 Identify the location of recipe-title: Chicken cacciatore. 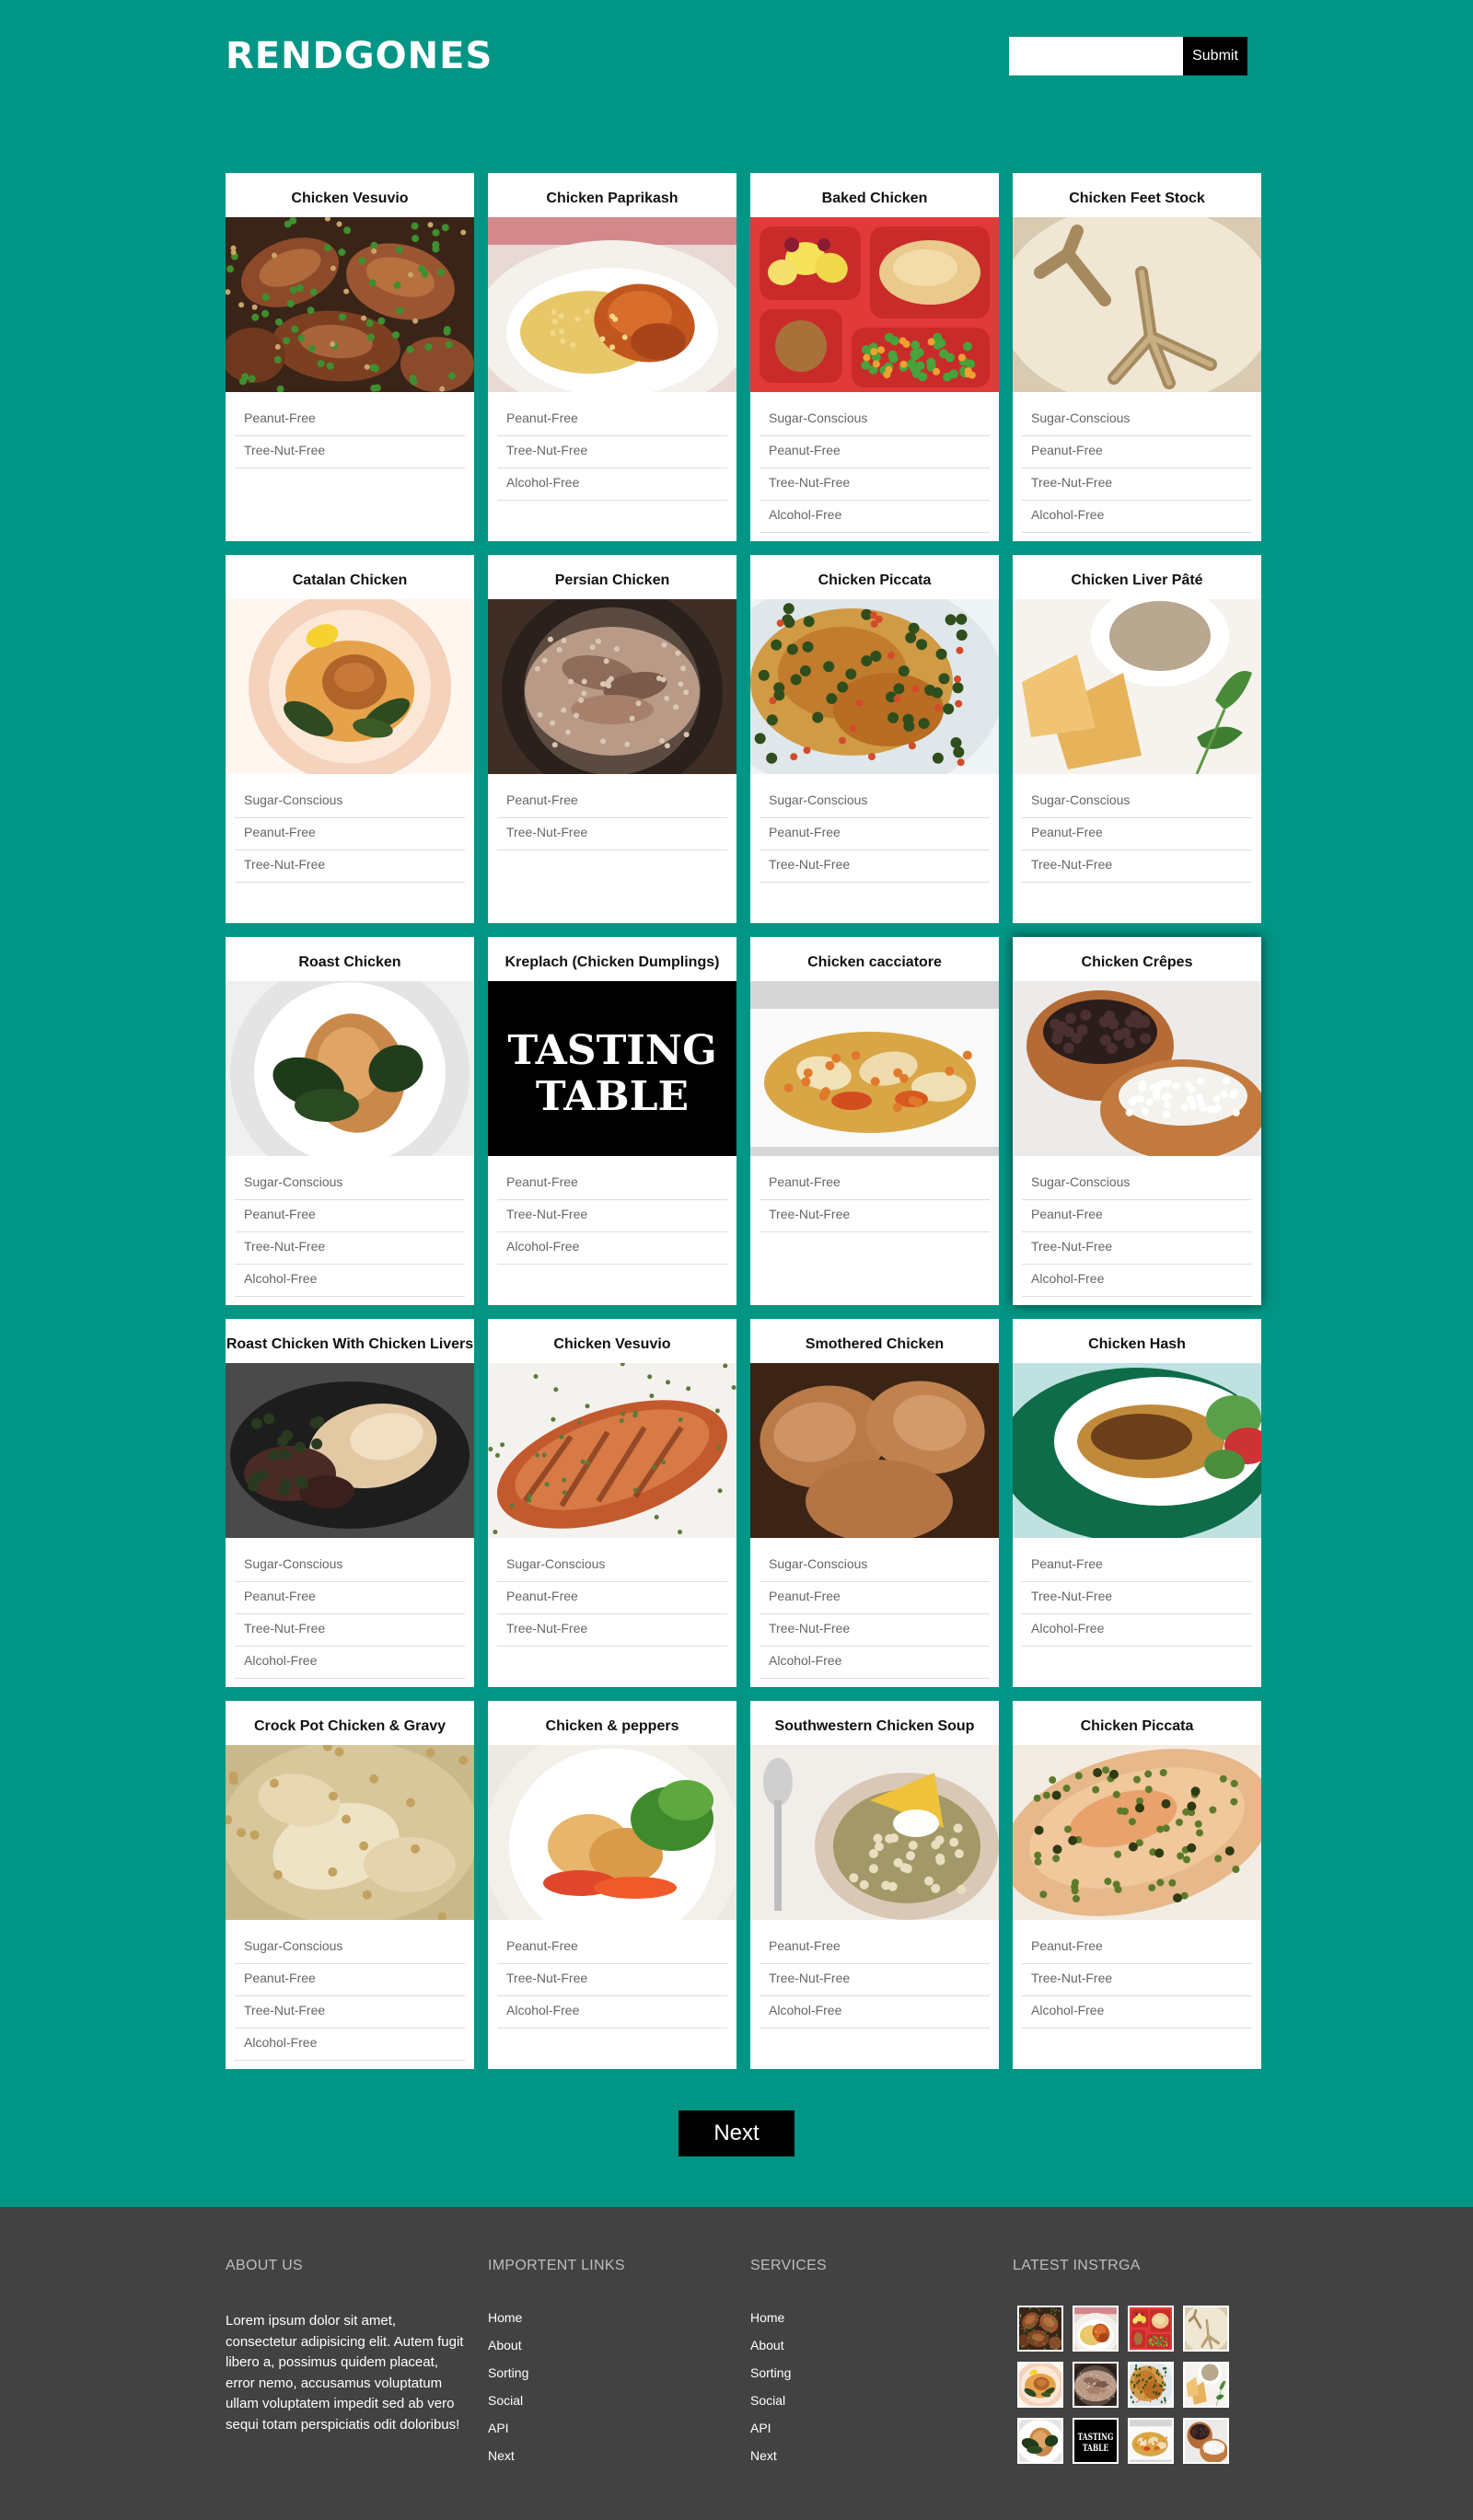
(875, 959).